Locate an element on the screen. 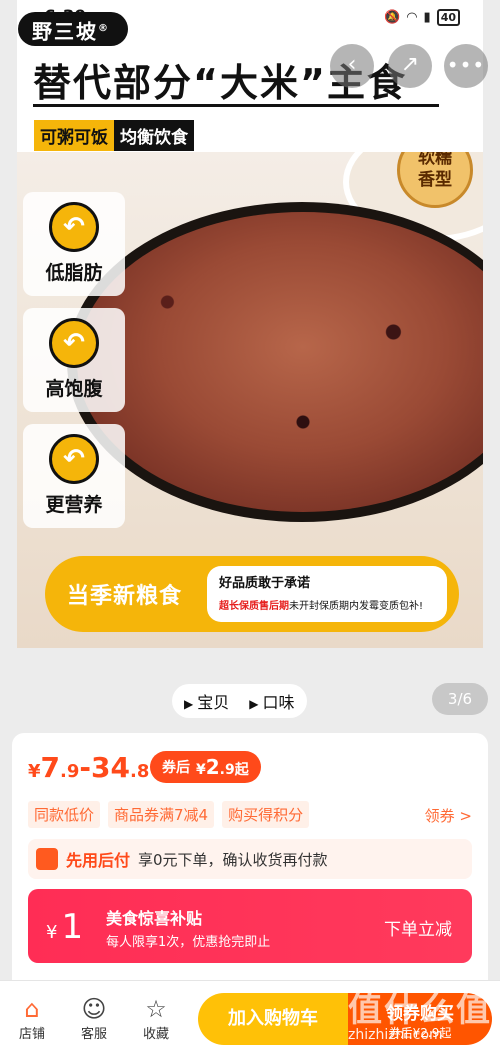  favorite-button: ☆ 收藏 is located at coordinates (156, 1018).